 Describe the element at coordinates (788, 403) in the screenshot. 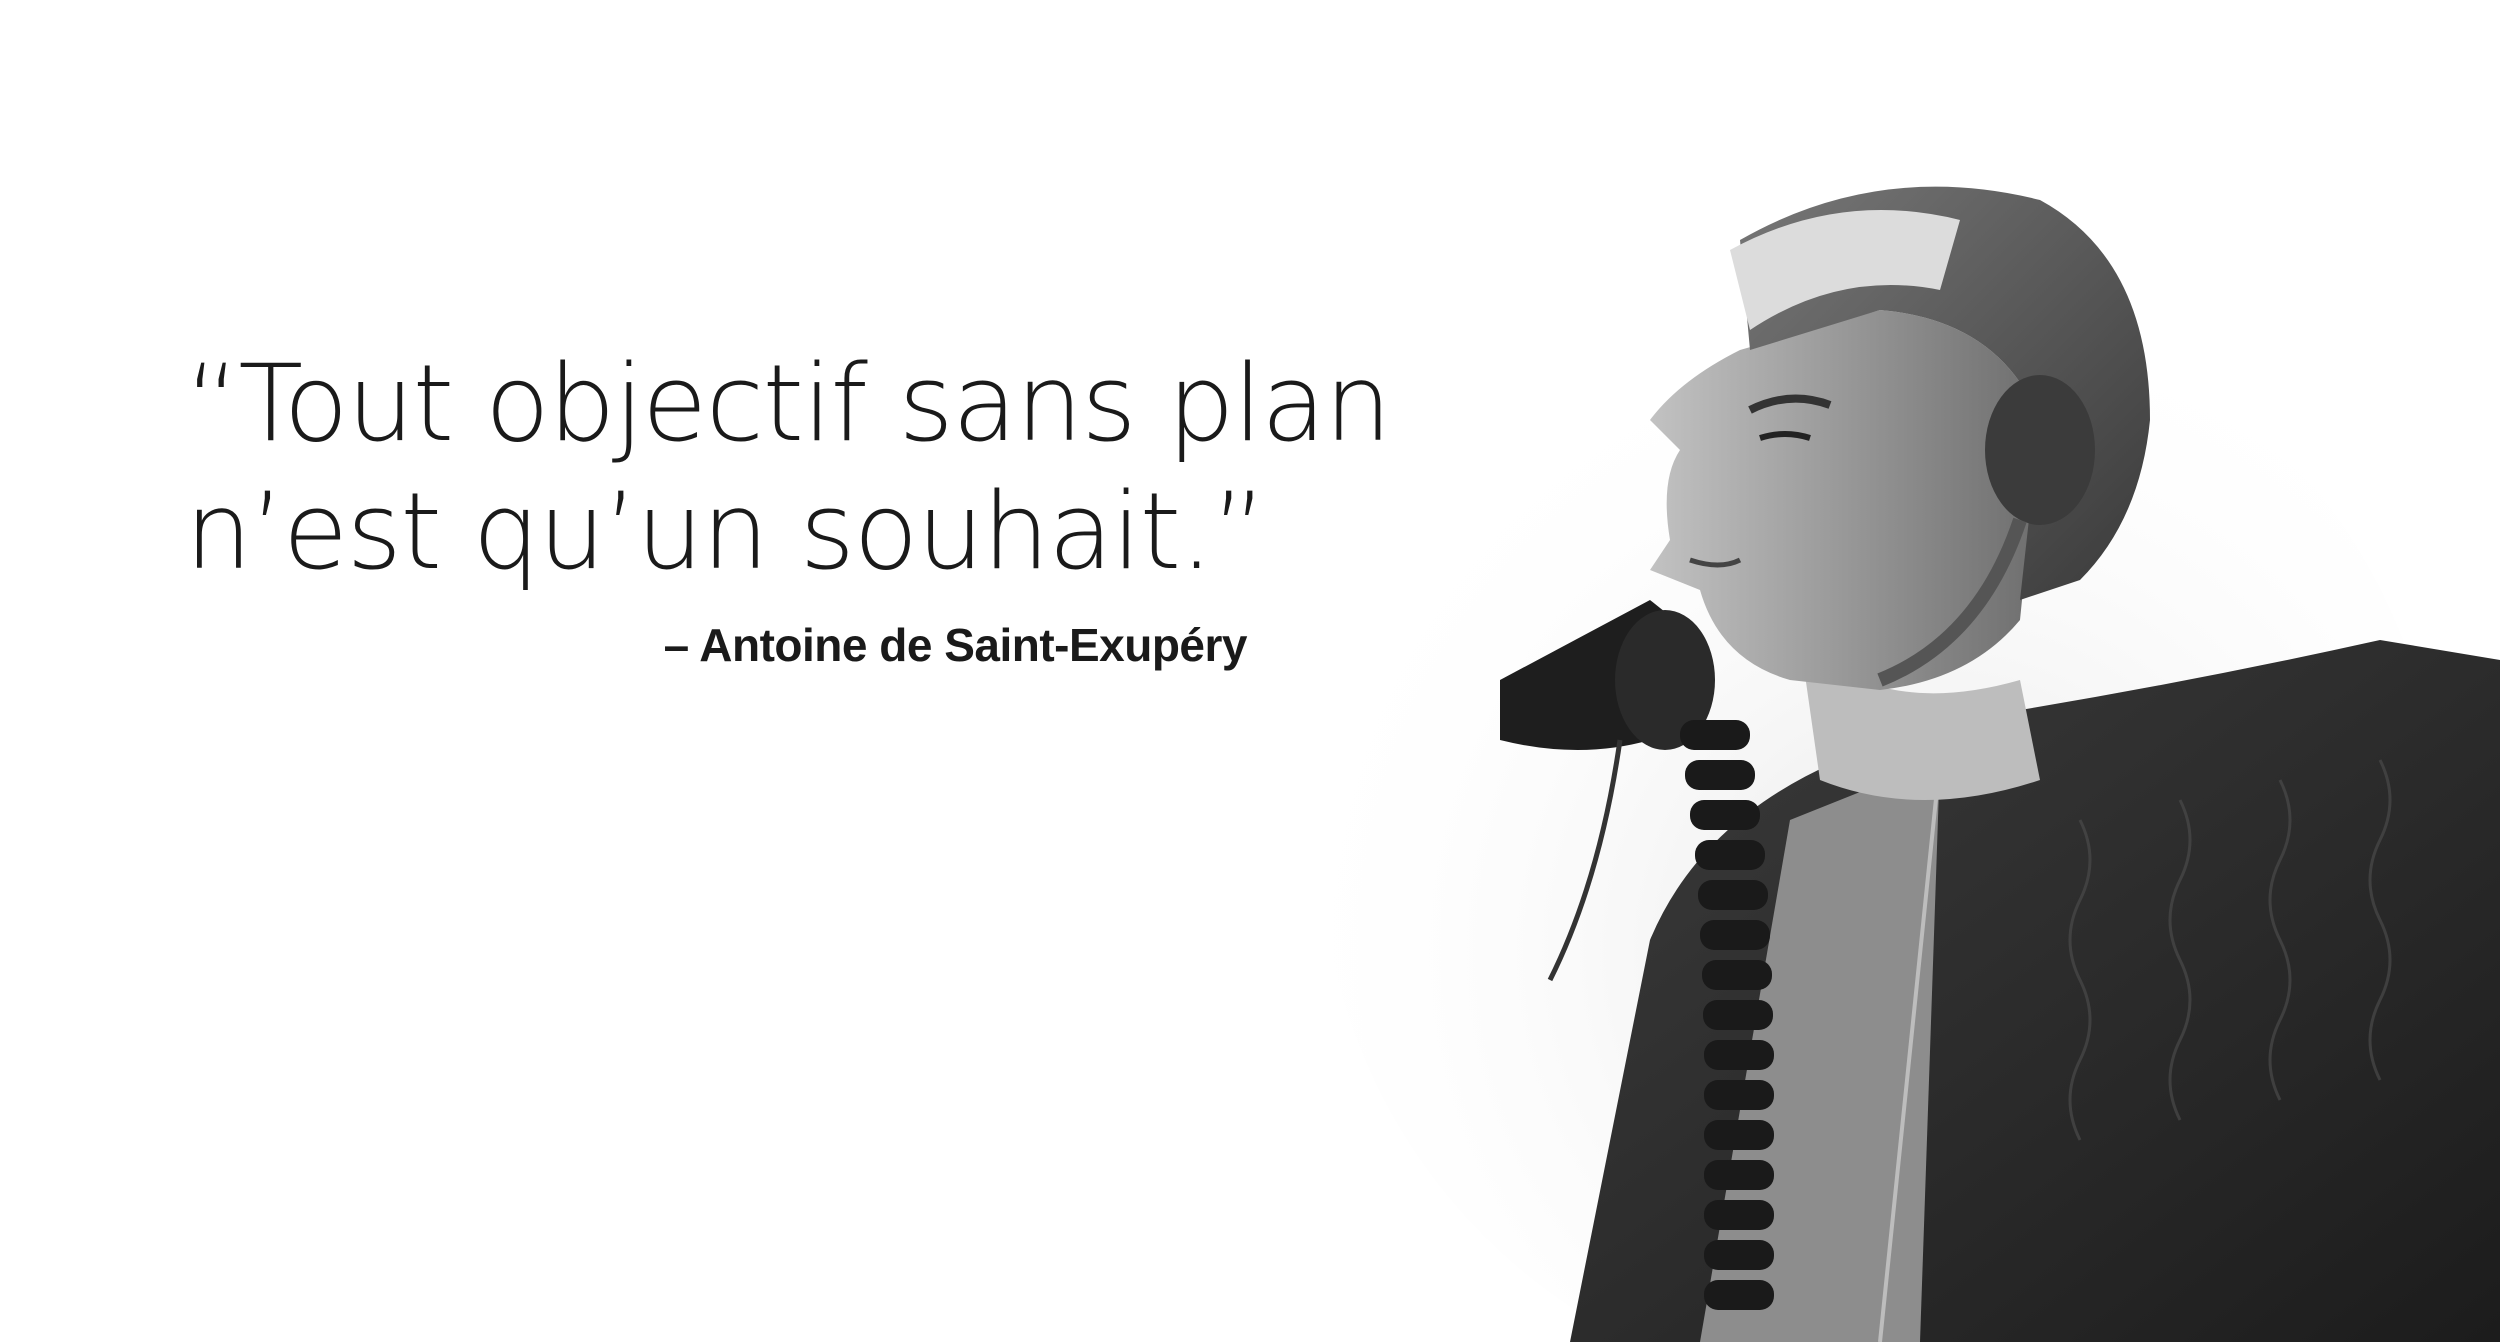

I see `quote-line-1: “Tout objectif sans plan` at that location.